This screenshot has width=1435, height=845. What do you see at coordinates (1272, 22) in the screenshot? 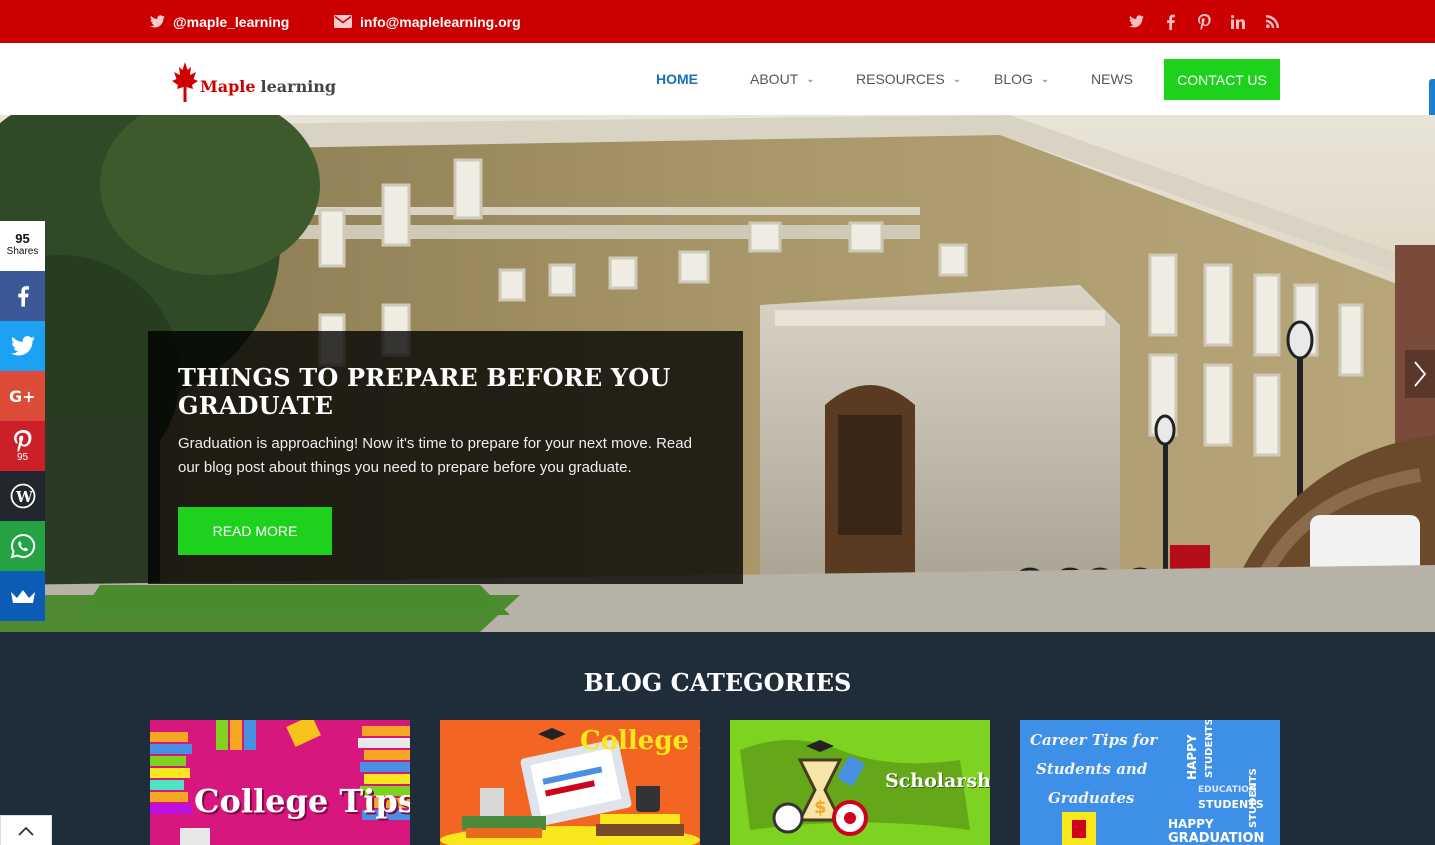
I see `rss-icon` at bounding box center [1272, 22].